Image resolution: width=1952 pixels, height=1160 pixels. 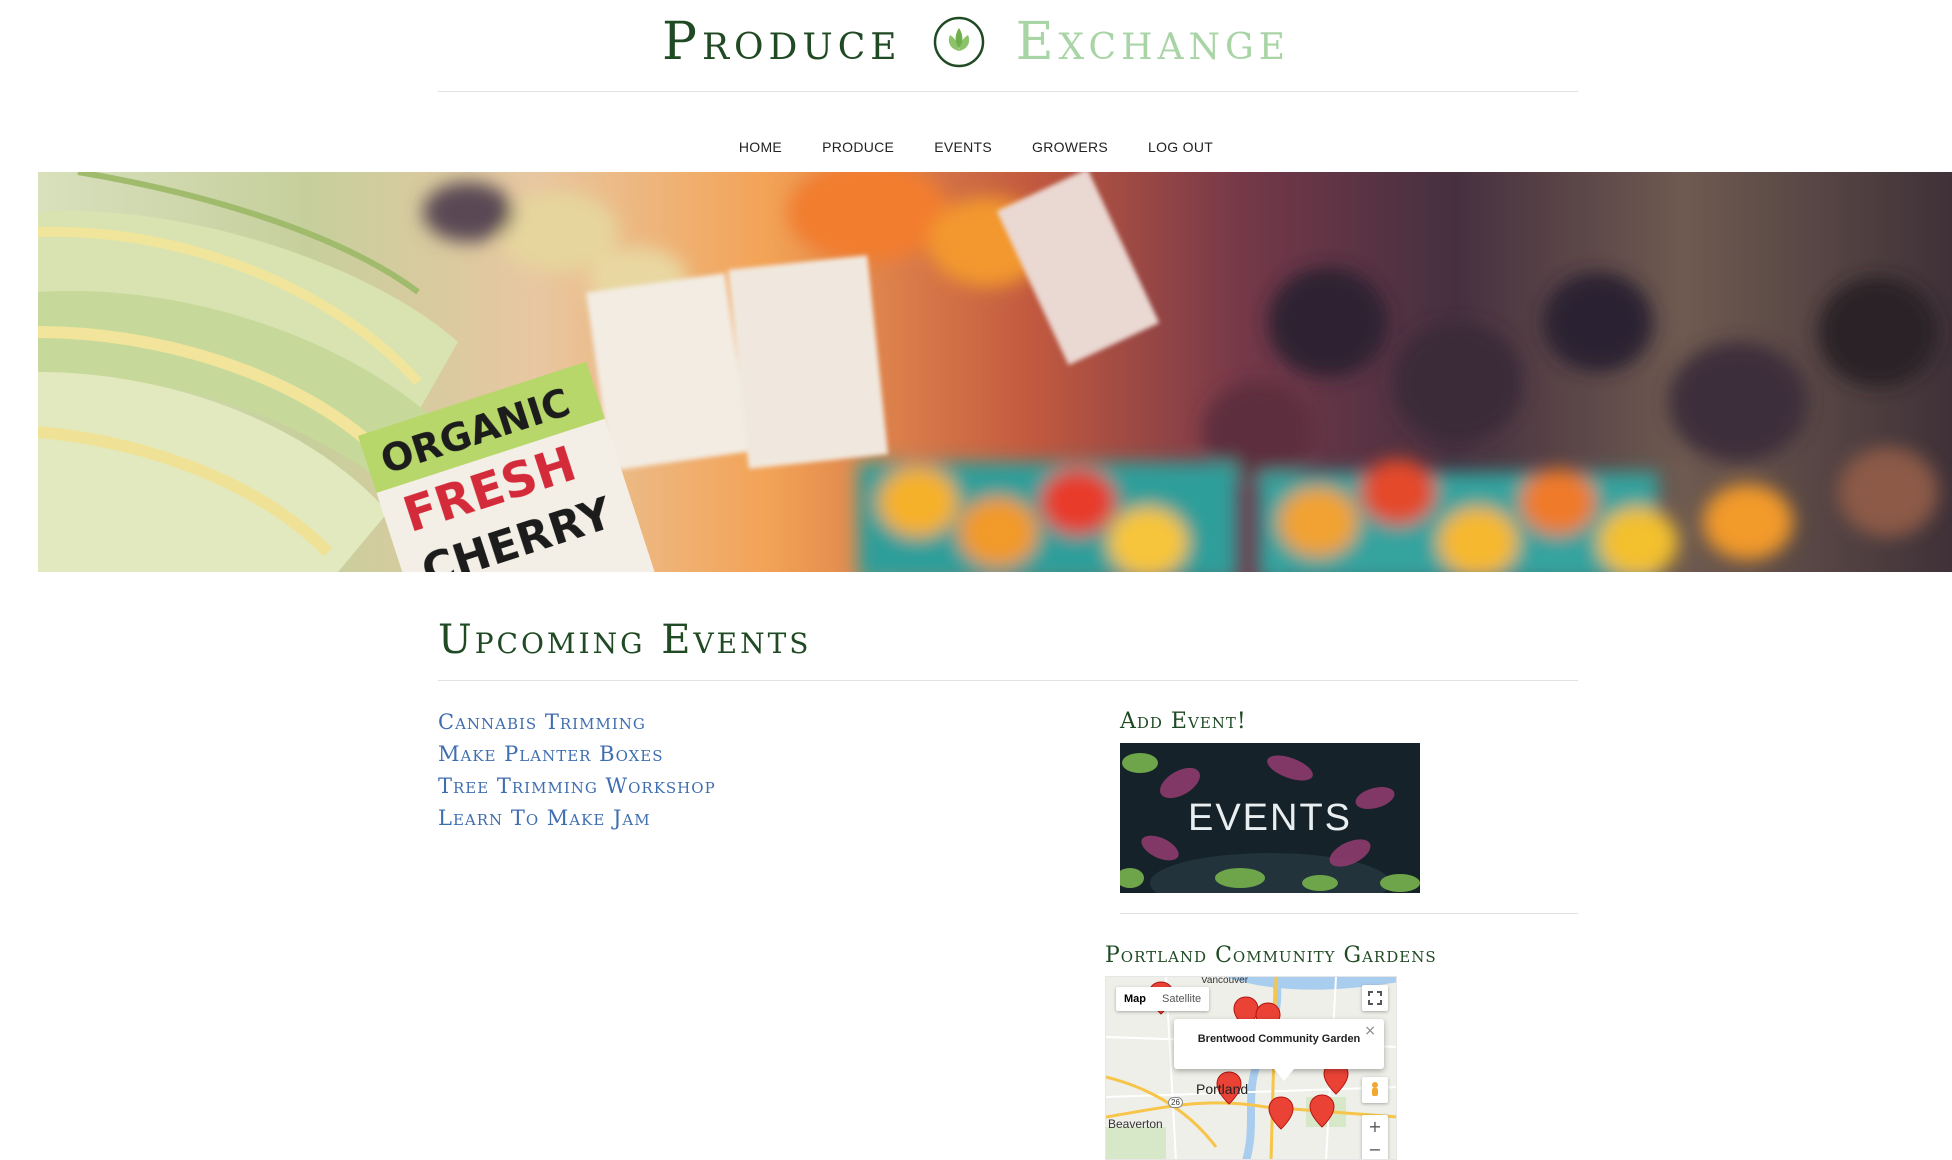 I want to click on zoom-out-button: −, so click(x=1374, y=1149).